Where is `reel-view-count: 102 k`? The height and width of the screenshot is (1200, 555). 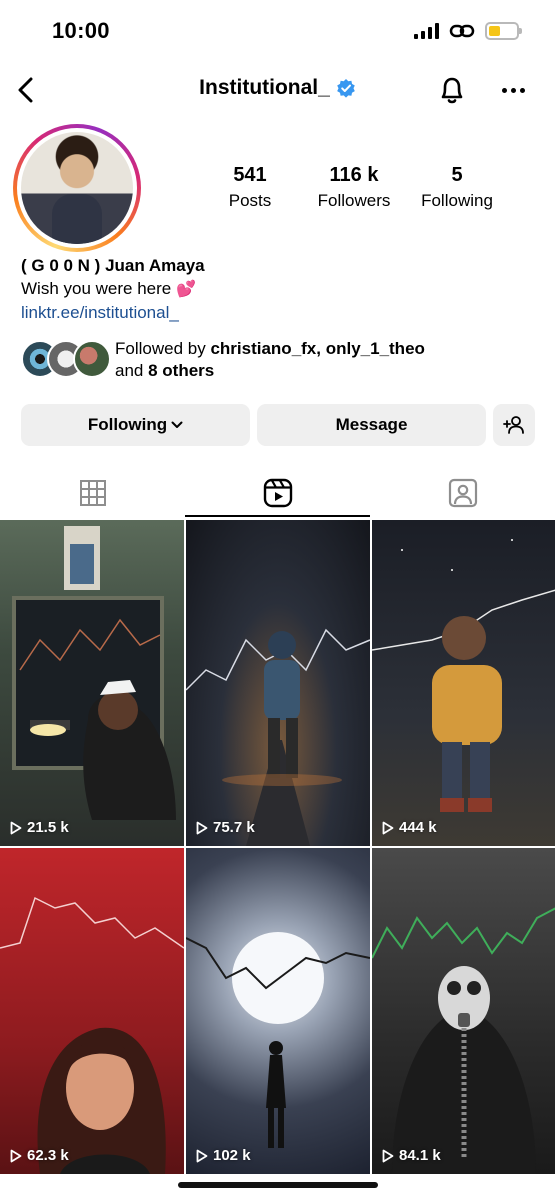 reel-view-count: 102 k is located at coordinates (223, 1155).